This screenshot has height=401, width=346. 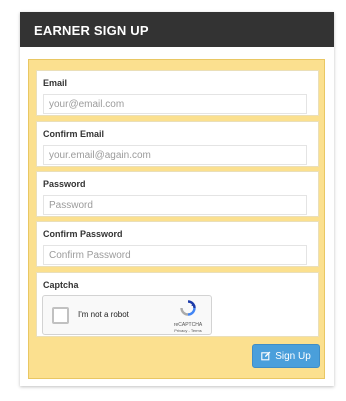 What do you see at coordinates (103, 314) in the screenshot?
I see `captcha-checkbox-label: I'm not a robot` at bounding box center [103, 314].